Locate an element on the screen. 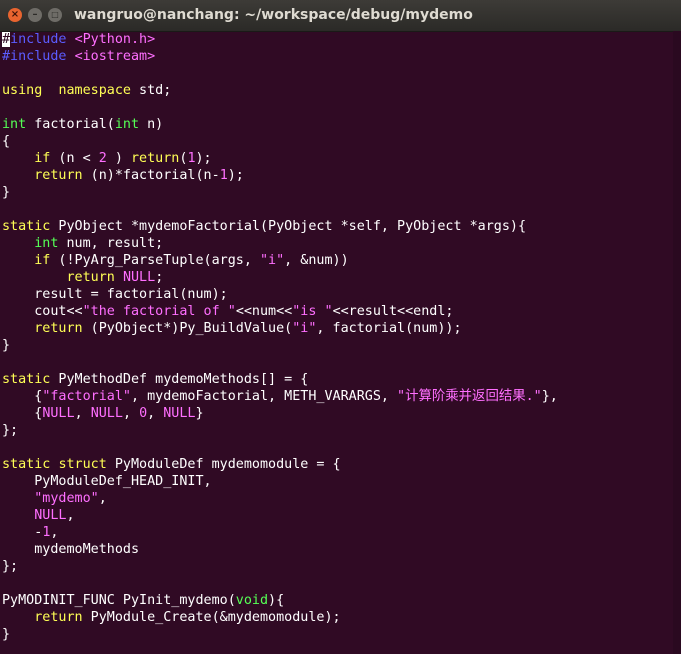 This screenshot has height=654, width=681. type-token: void is located at coordinates (252, 600).